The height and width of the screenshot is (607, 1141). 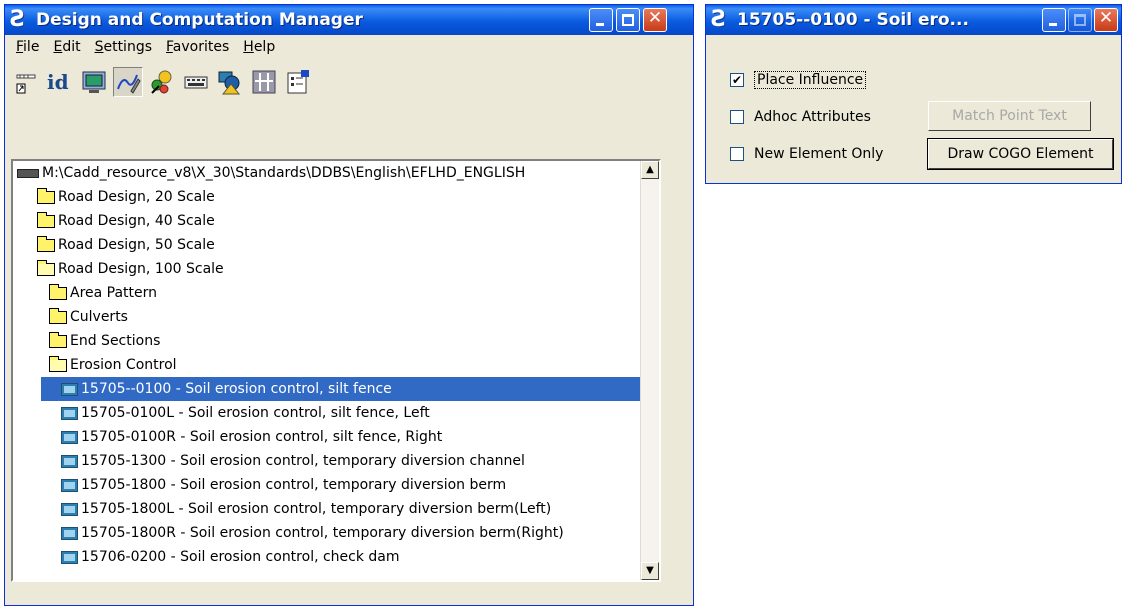 I want to click on minimize-button, so click(x=601, y=20).